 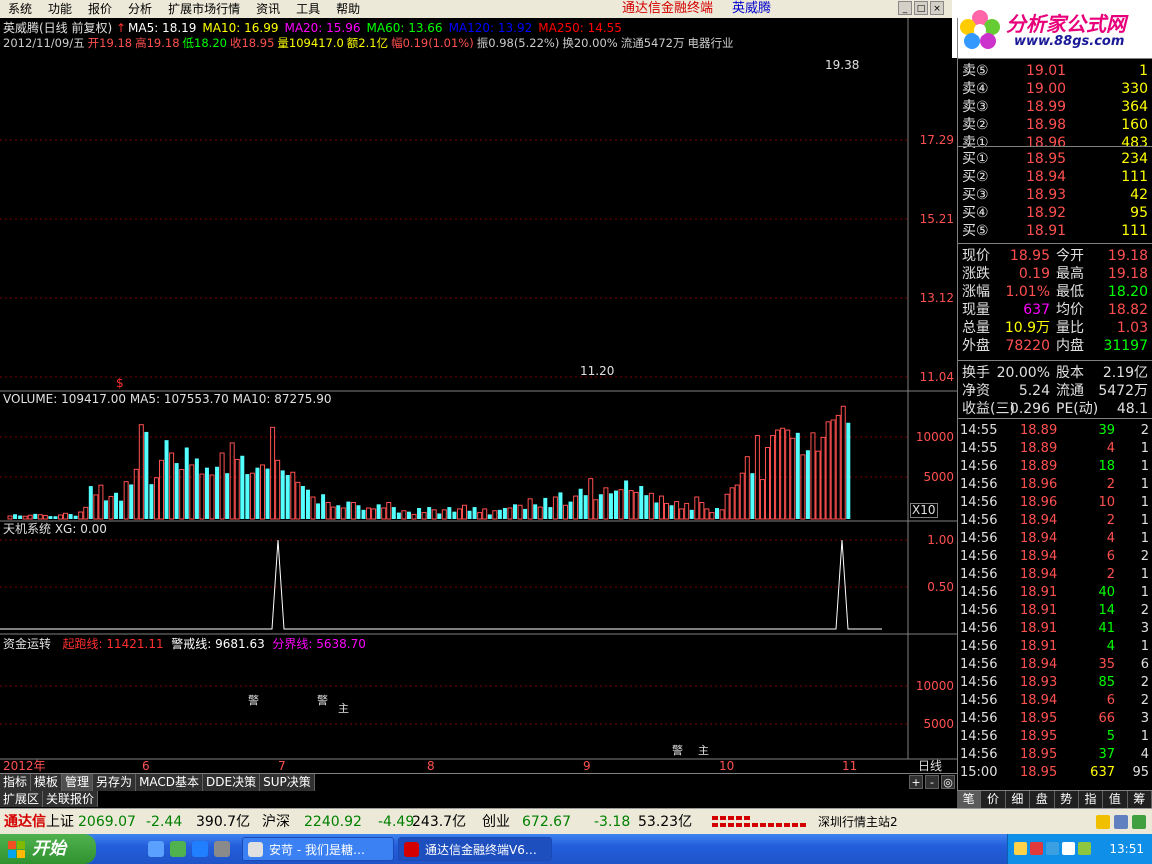 I want to click on bar-info-item: 换20.00%, so click(x=590, y=43).